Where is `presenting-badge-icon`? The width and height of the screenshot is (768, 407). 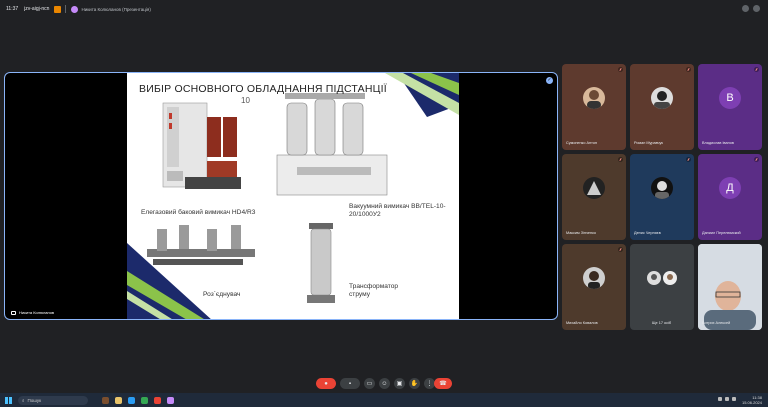 presenting-badge-icon is located at coordinates (58, 9).